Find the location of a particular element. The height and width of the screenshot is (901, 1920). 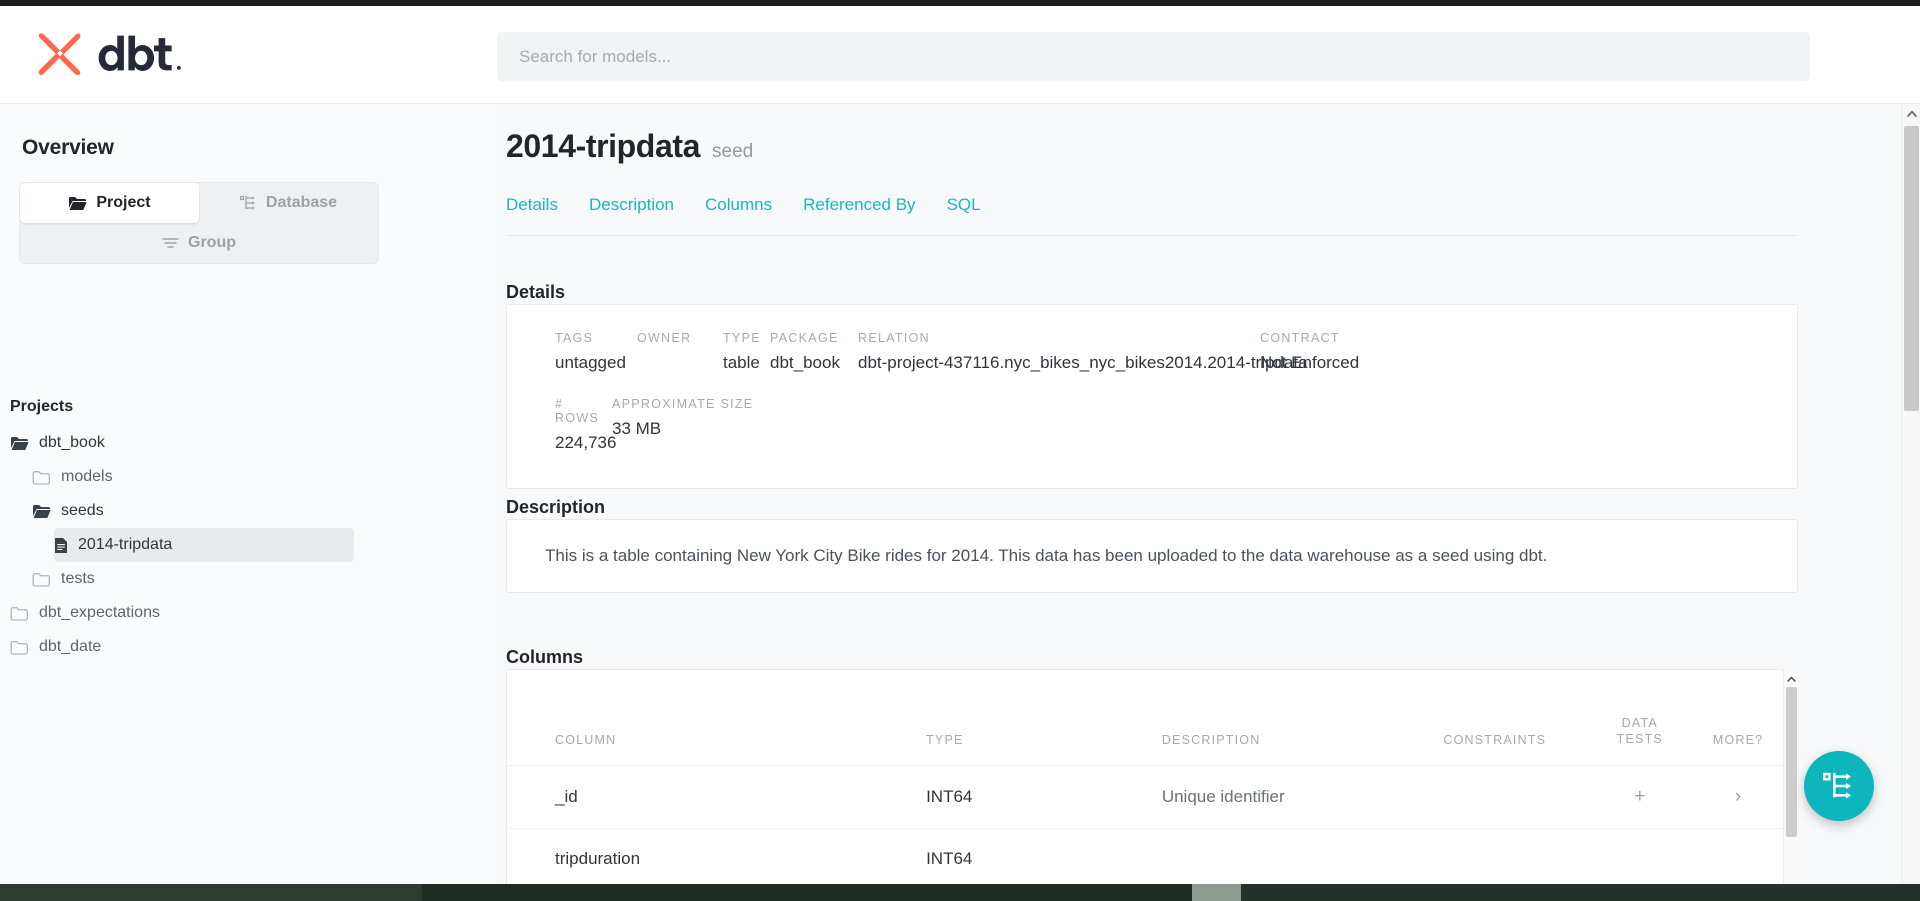

taskbar-segment-left is located at coordinates (211, 892).